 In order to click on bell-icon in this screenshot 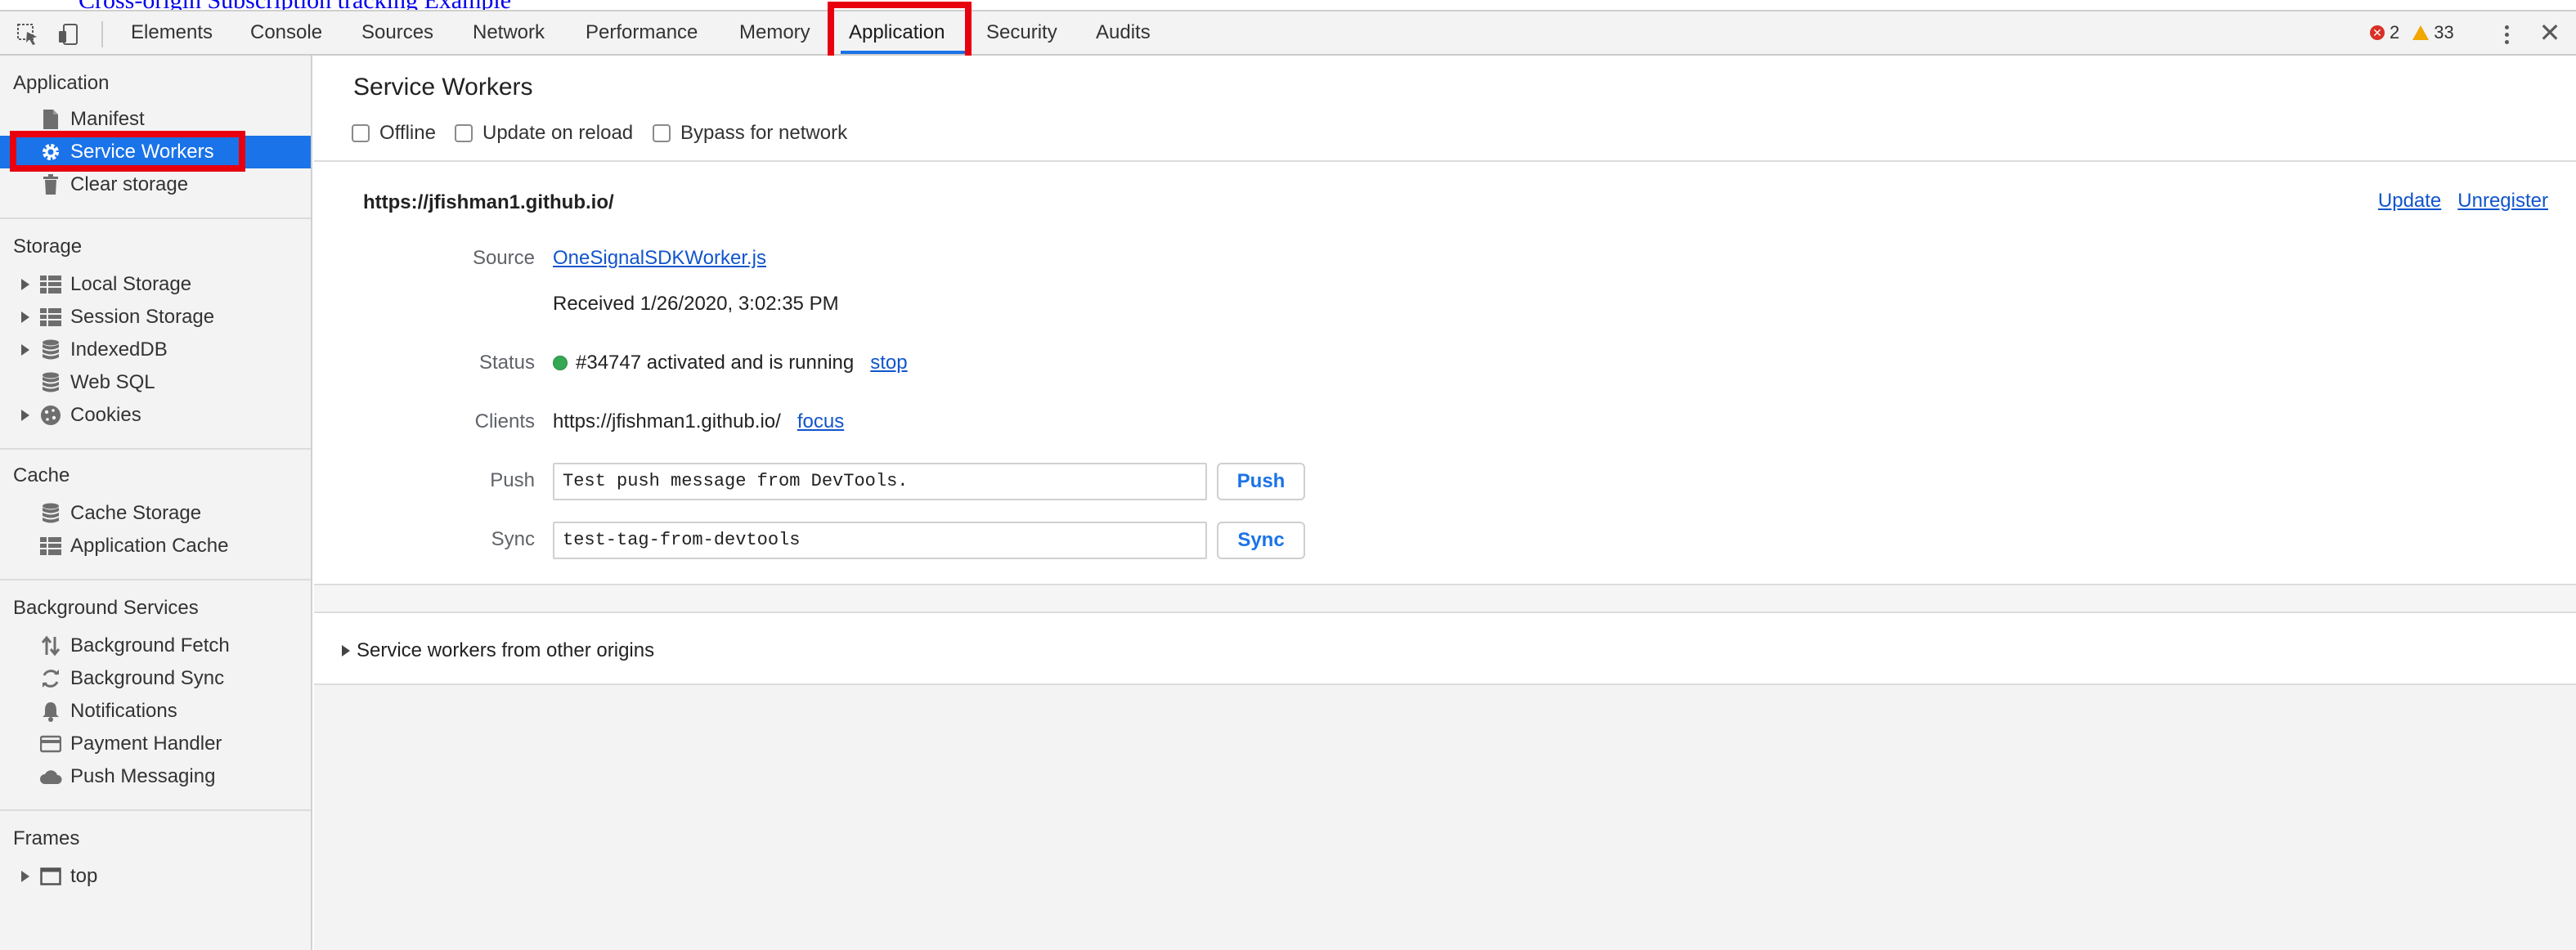, I will do `click(50, 711)`.